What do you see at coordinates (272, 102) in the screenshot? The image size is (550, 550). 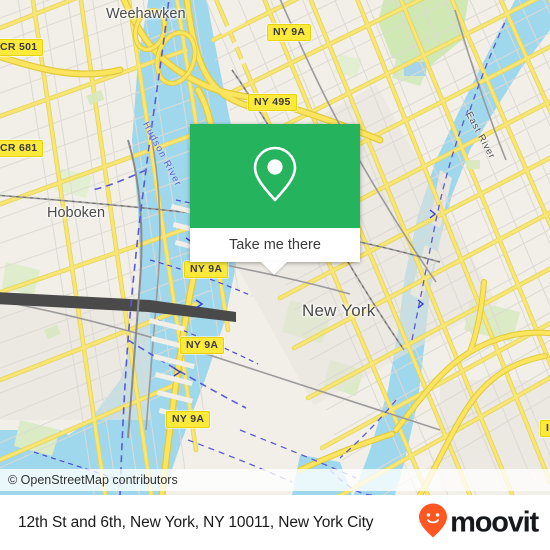 I see `road-shield: NY 495` at bounding box center [272, 102].